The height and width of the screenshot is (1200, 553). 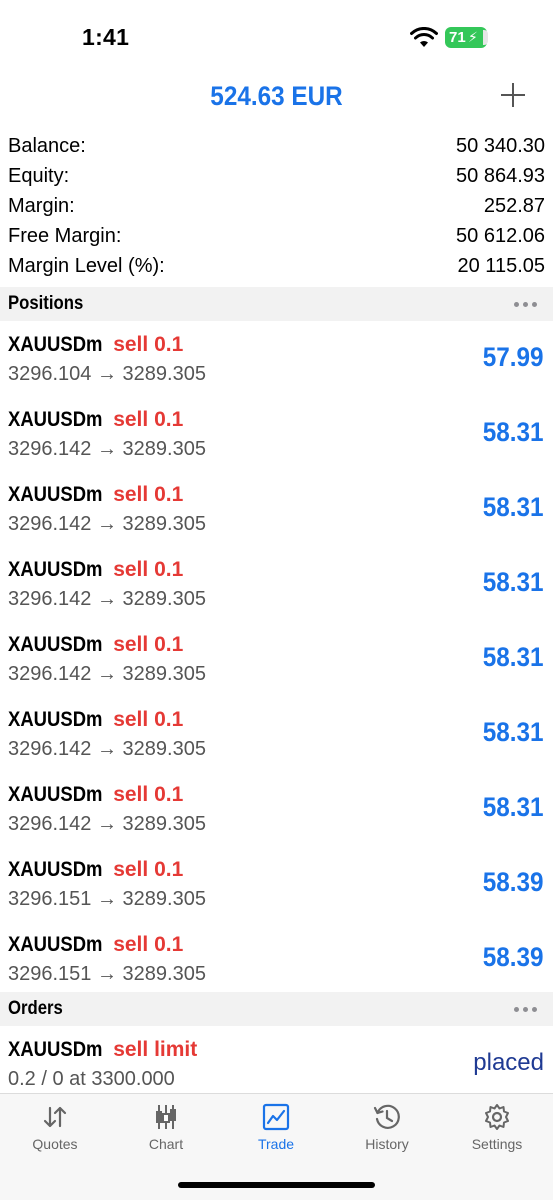 I want to click on status-bar: 1:41 71 ⚡, so click(x=276, y=35).